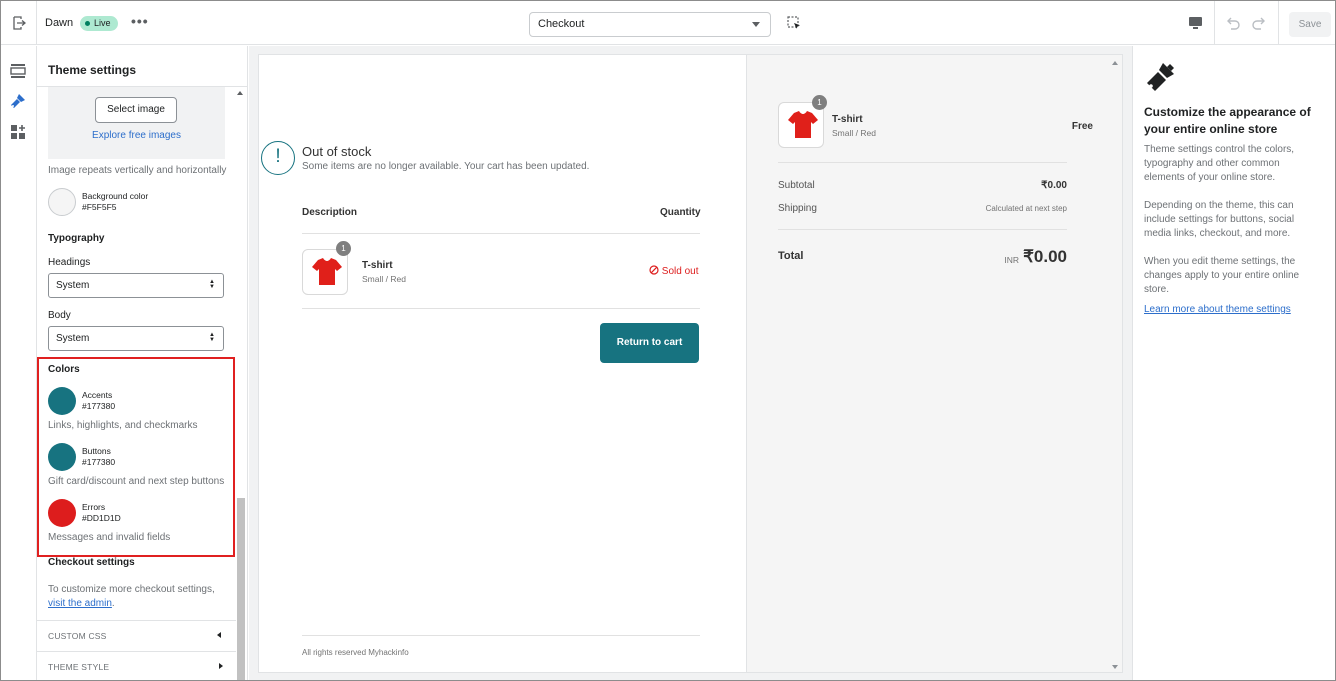 This screenshot has height=681, width=1336. What do you see at coordinates (240, 93) in the screenshot?
I see `scroll-up-arrow` at bounding box center [240, 93].